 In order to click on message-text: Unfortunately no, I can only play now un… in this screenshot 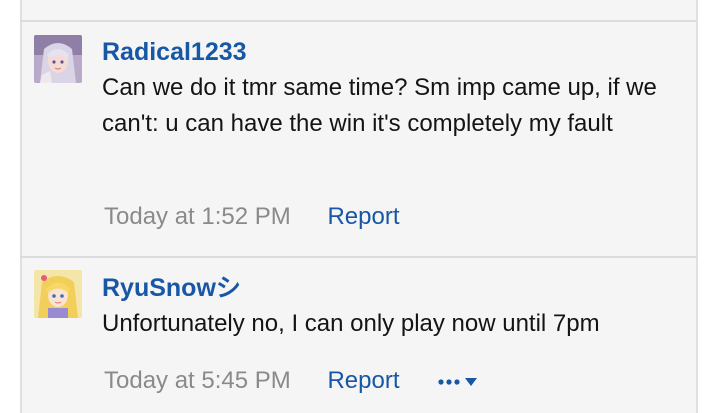, I will do `click(351, 323)`.